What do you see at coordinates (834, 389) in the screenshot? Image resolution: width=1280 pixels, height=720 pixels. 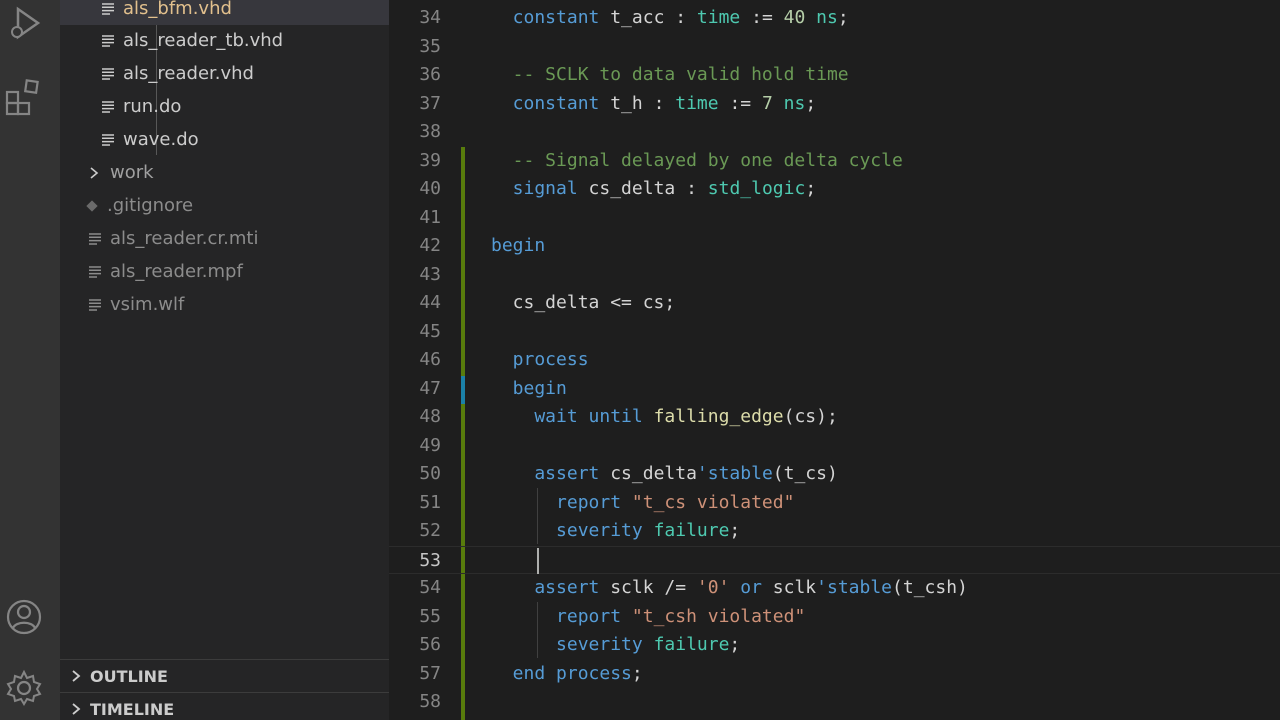 I see `code-line: 47 begin` at bounding box center [834, 389].